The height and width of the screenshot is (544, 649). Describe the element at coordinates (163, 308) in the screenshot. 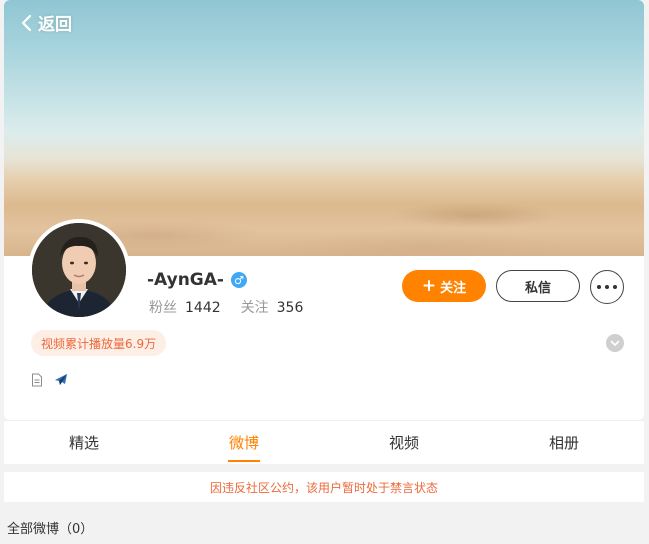

I see `followers-label: 粉丝` at that location.